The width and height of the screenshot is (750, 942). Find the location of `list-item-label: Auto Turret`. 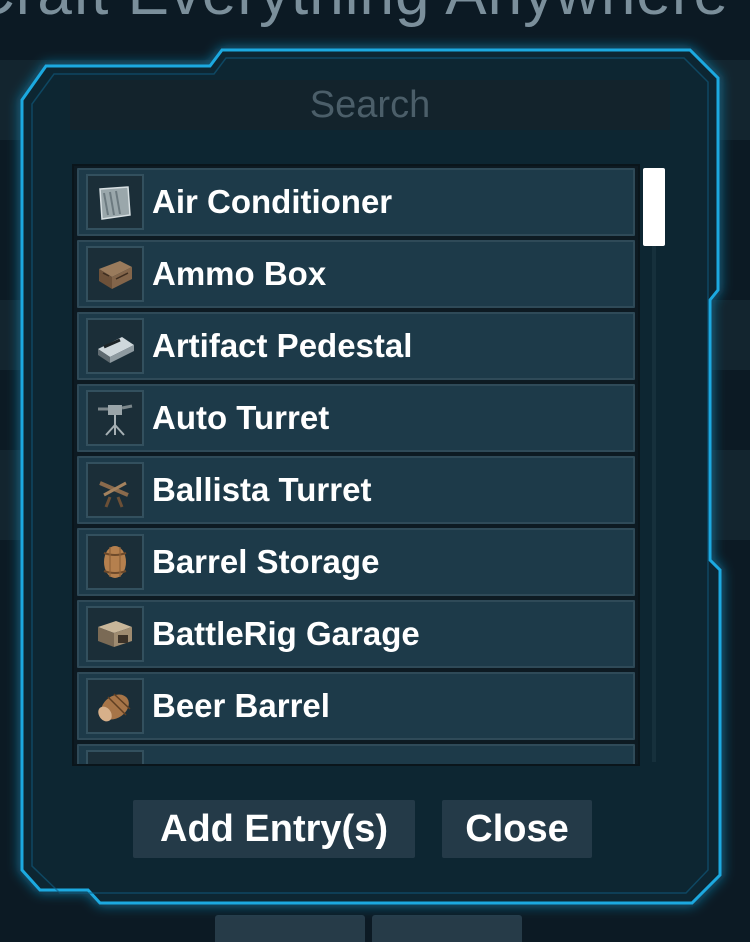

list-item-label: Auto Turret is located at coordinates (241, 417).